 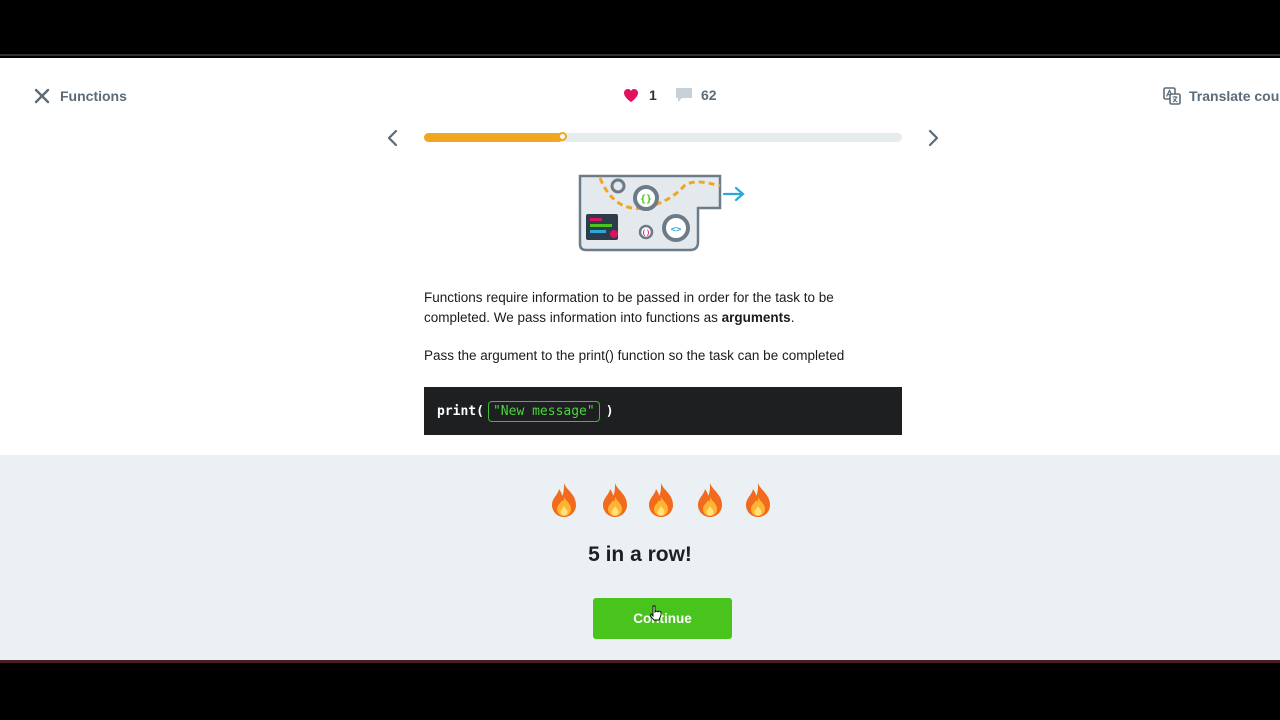 I want to click on paragraph-end: ., so click(x=792, y=317).